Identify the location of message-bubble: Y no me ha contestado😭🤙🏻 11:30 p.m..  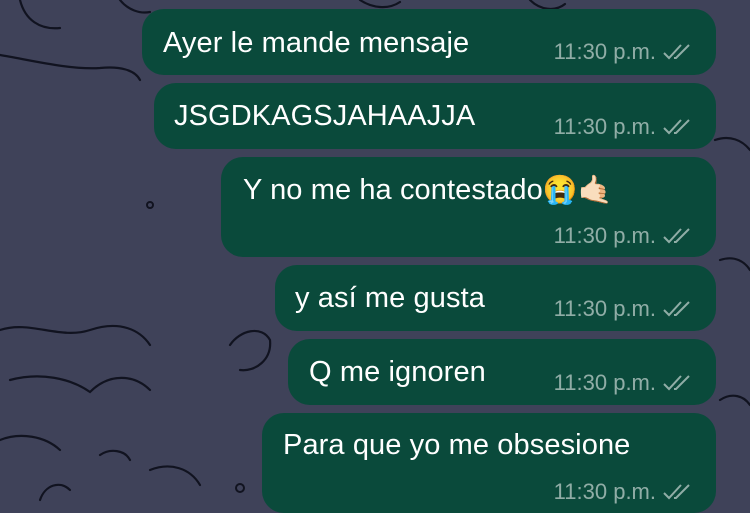
(468, 207).